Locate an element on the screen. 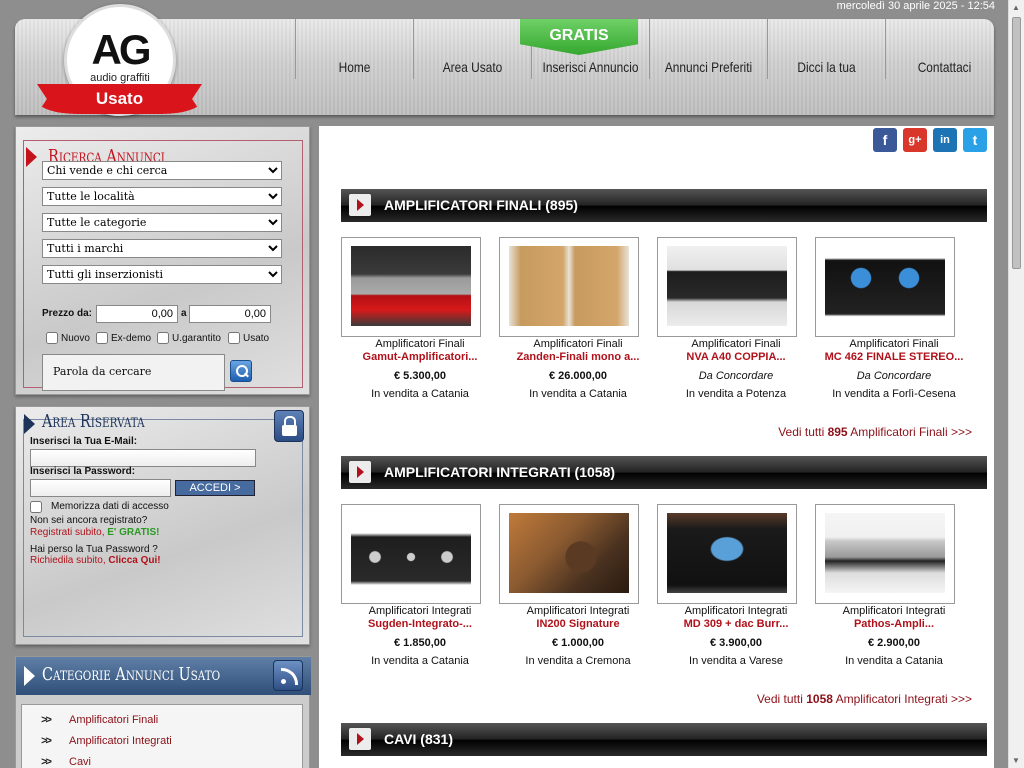 The width and height of the screenshot is (1024, 768). scrollbar: ▲ ▼ is located at coordinates (1016, 384).